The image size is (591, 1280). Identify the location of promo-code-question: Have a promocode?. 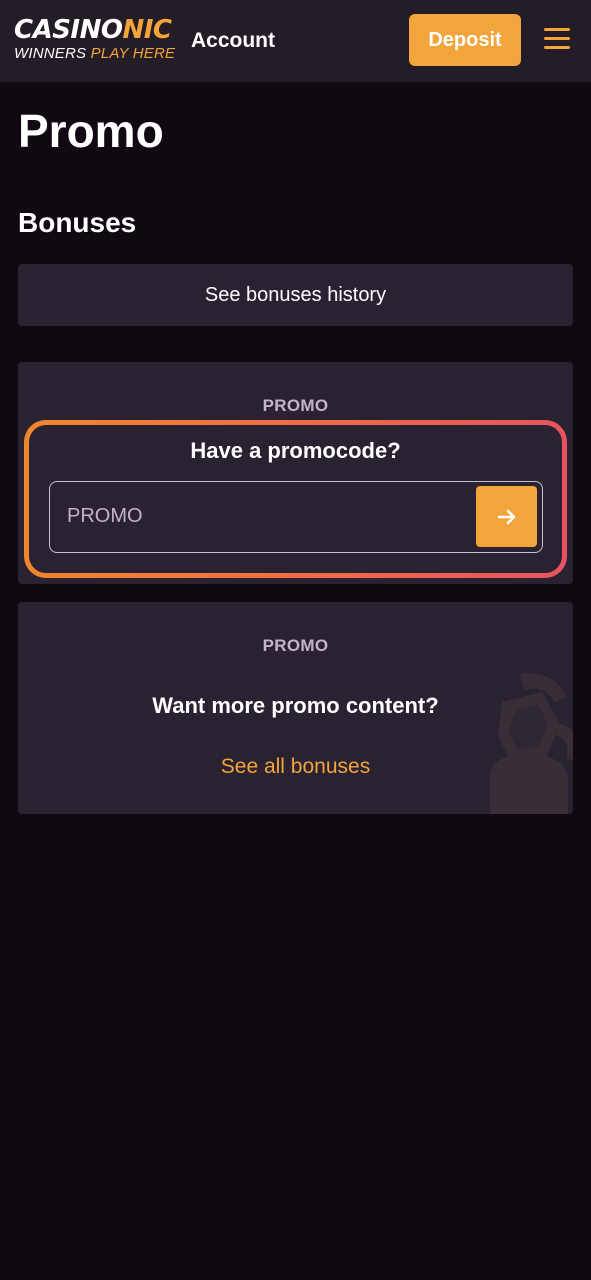
(295, 450).